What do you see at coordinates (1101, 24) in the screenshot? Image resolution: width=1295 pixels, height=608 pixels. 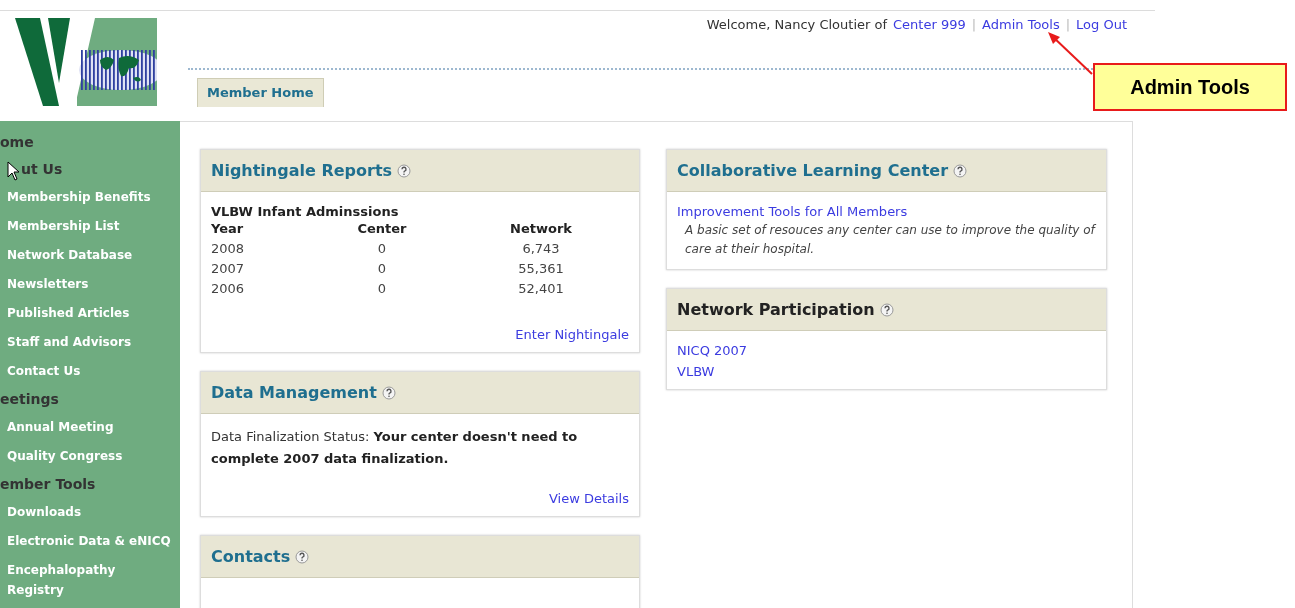 I see `header-link: Log Out` at bounding box center [1101, 24].